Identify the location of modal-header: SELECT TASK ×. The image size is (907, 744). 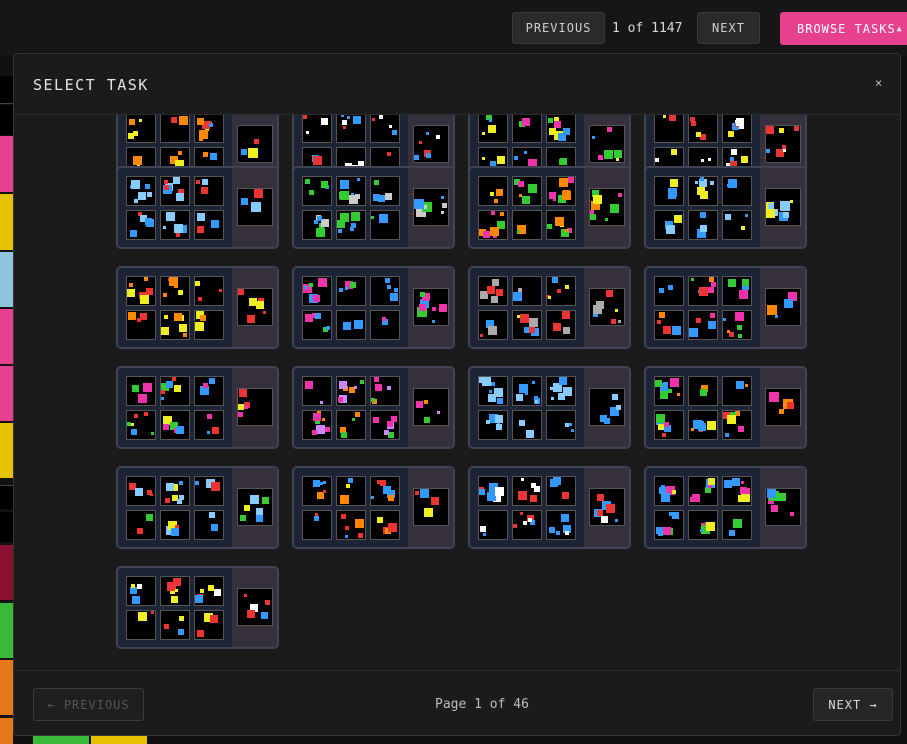
(457, 84).